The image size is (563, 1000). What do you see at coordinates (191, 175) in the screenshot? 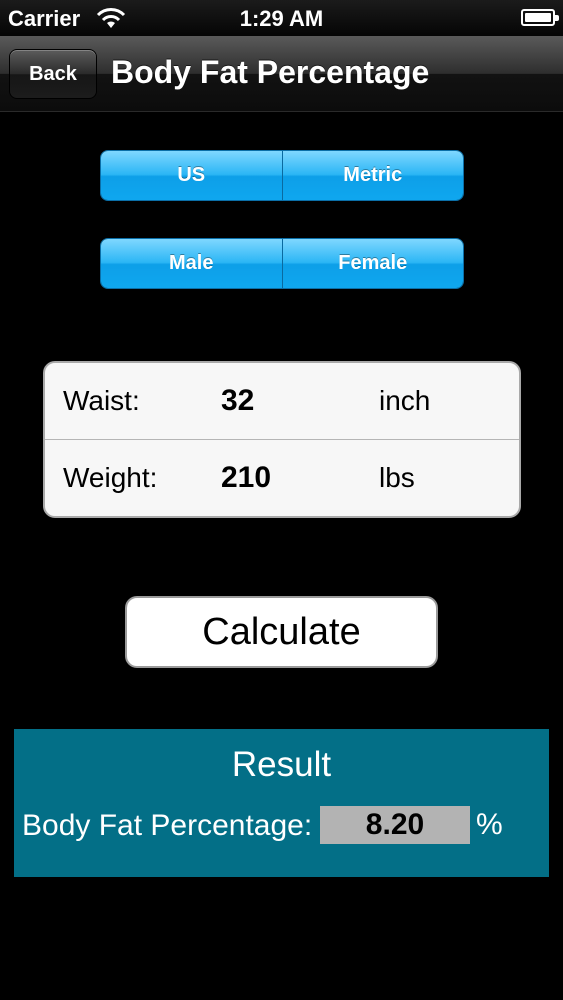
I see `segment-us: US` at bounding box center [191, 175].